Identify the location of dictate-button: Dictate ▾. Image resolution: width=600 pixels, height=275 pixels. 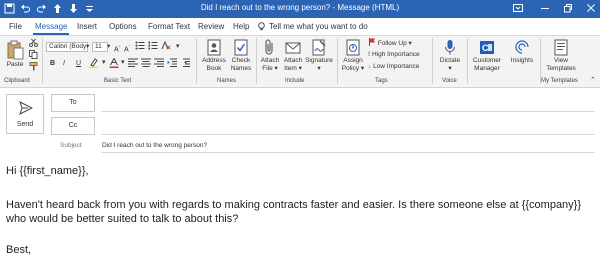
(450, 55).